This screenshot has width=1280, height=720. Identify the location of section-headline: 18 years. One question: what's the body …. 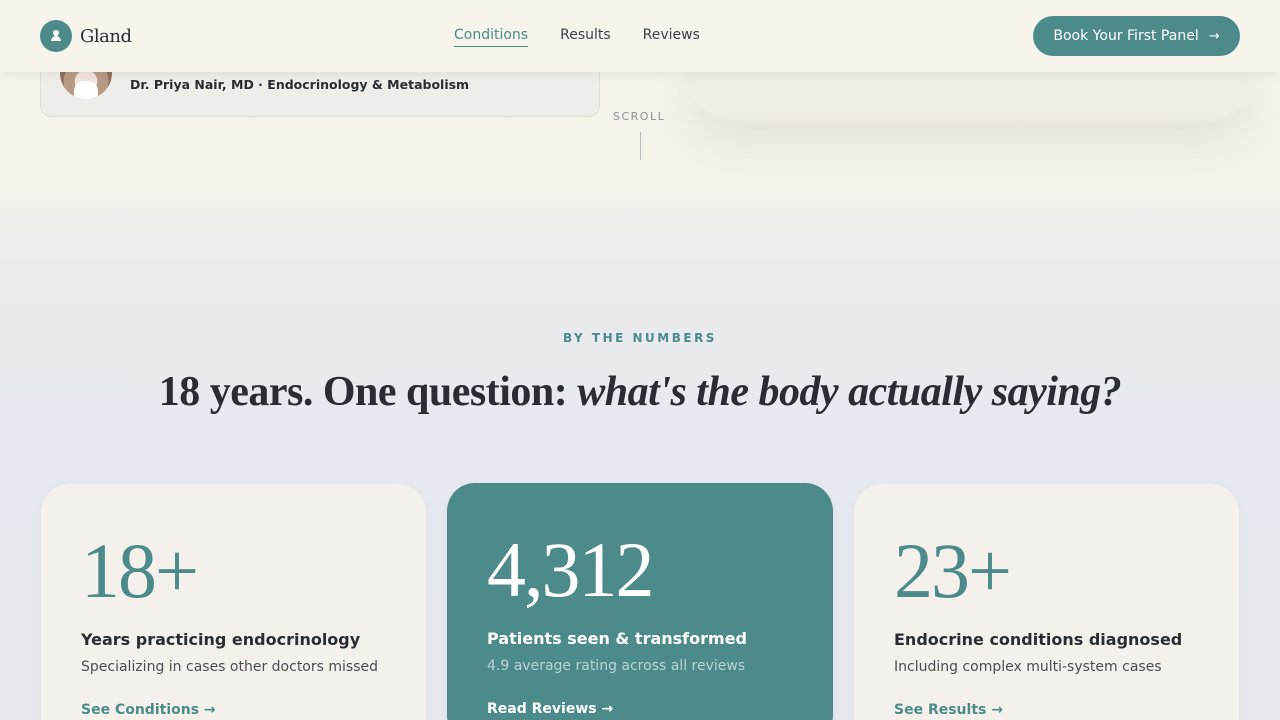
(640, 392).